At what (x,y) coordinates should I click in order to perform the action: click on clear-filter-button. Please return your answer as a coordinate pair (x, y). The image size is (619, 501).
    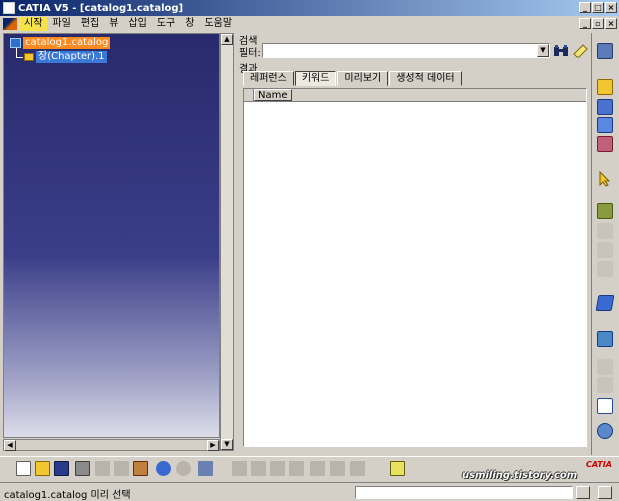
    Looking at the image, I should click on (581, 50).